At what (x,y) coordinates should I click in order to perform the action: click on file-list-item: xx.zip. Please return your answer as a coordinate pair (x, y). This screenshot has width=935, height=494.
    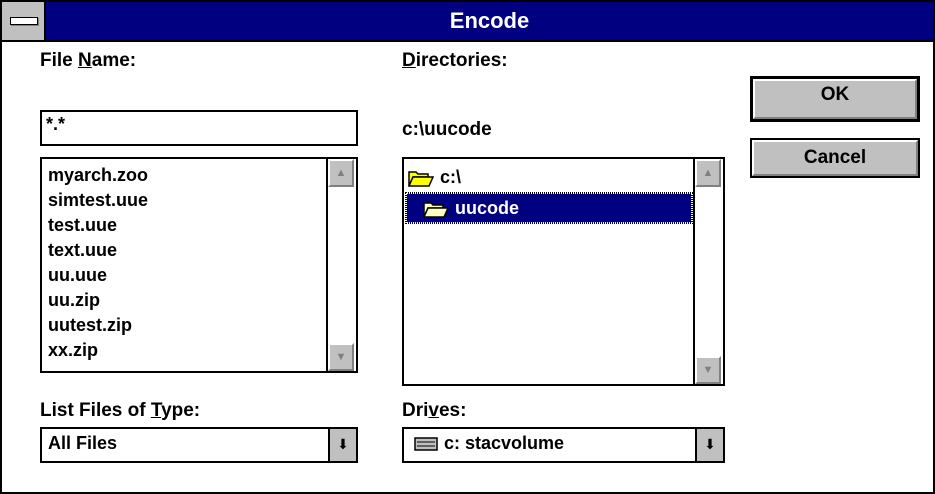
    Looking at the image, I should click on (73, 350).